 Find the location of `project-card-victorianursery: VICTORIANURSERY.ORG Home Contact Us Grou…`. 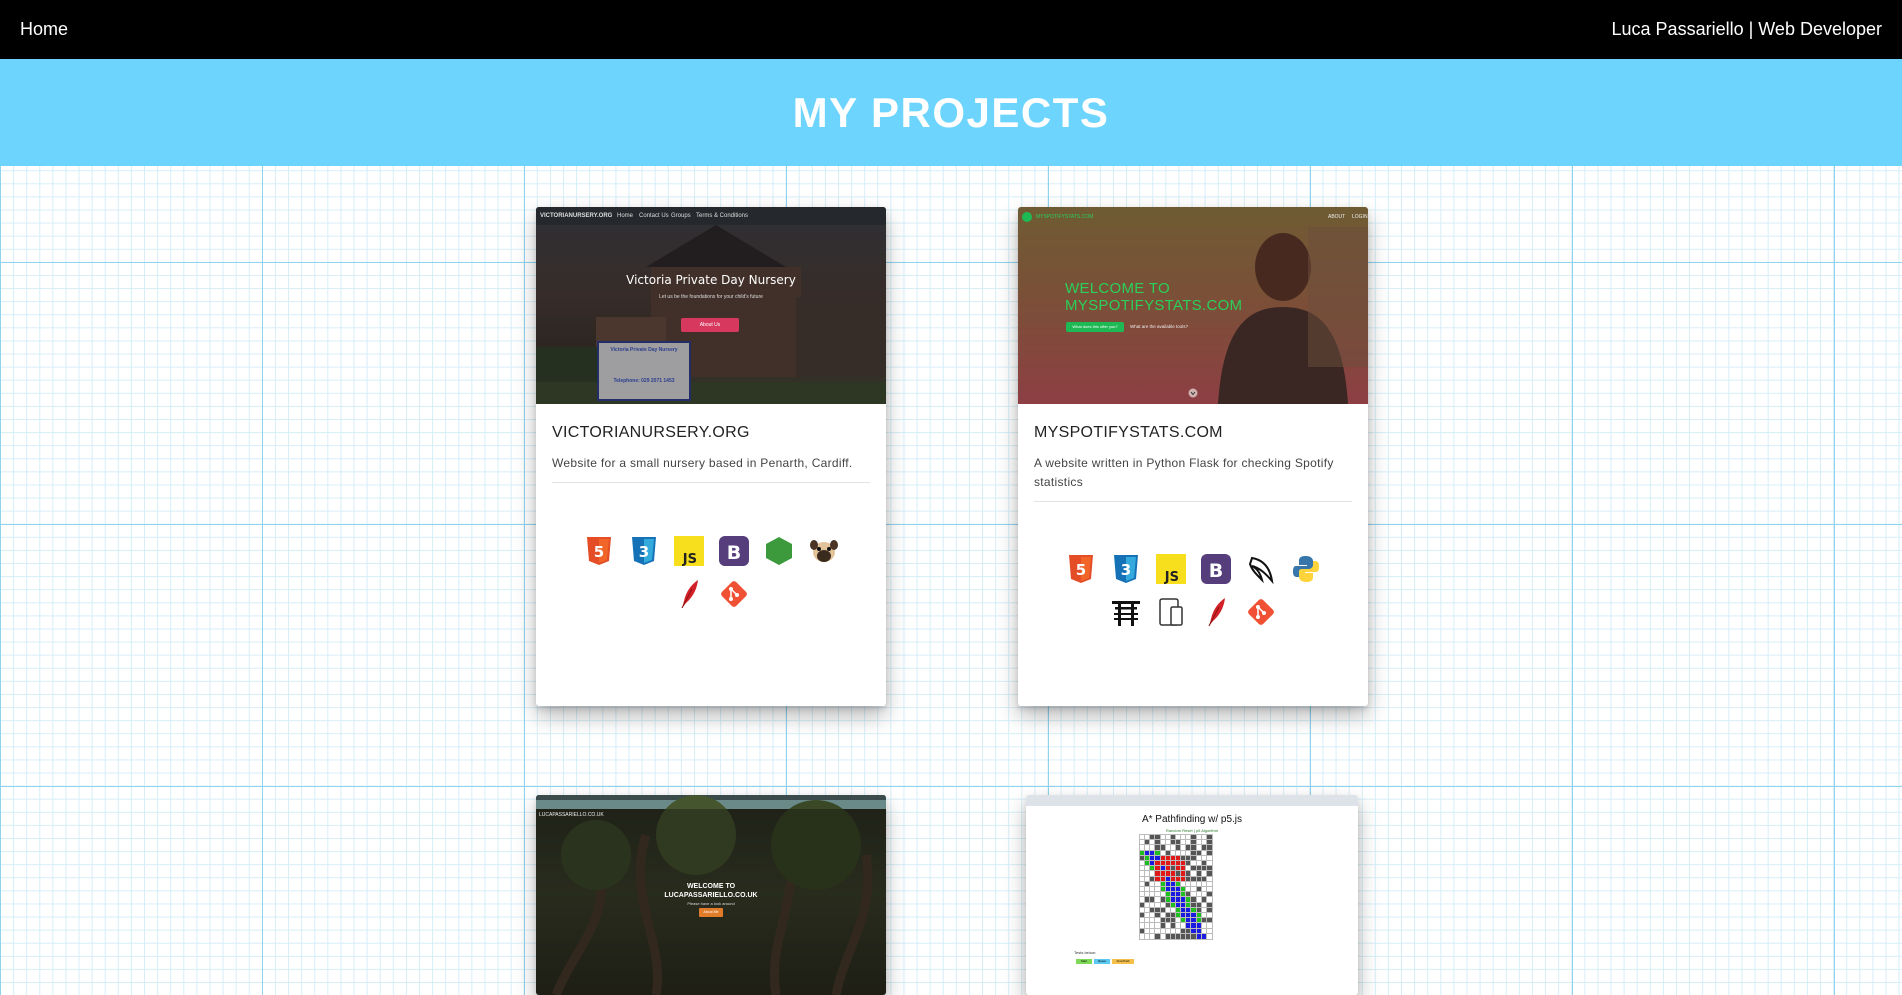

project-card-victorianursery: VICTORIANURSERY.ORG Home Contact Us Grou… is located at coordinates (711, 456).